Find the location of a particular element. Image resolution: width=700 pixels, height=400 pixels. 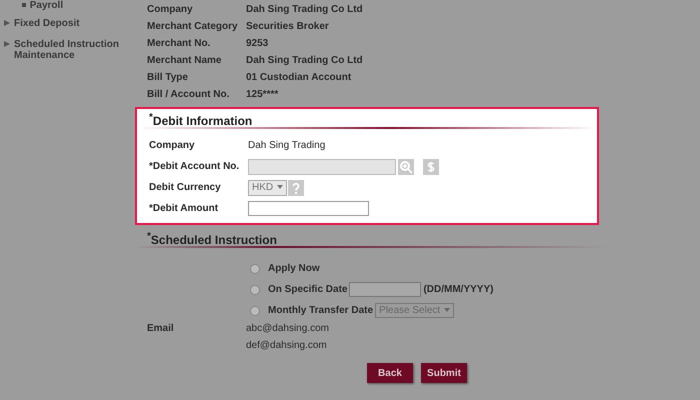

option-label: On Specific Date is located at coordinates (308, 289).